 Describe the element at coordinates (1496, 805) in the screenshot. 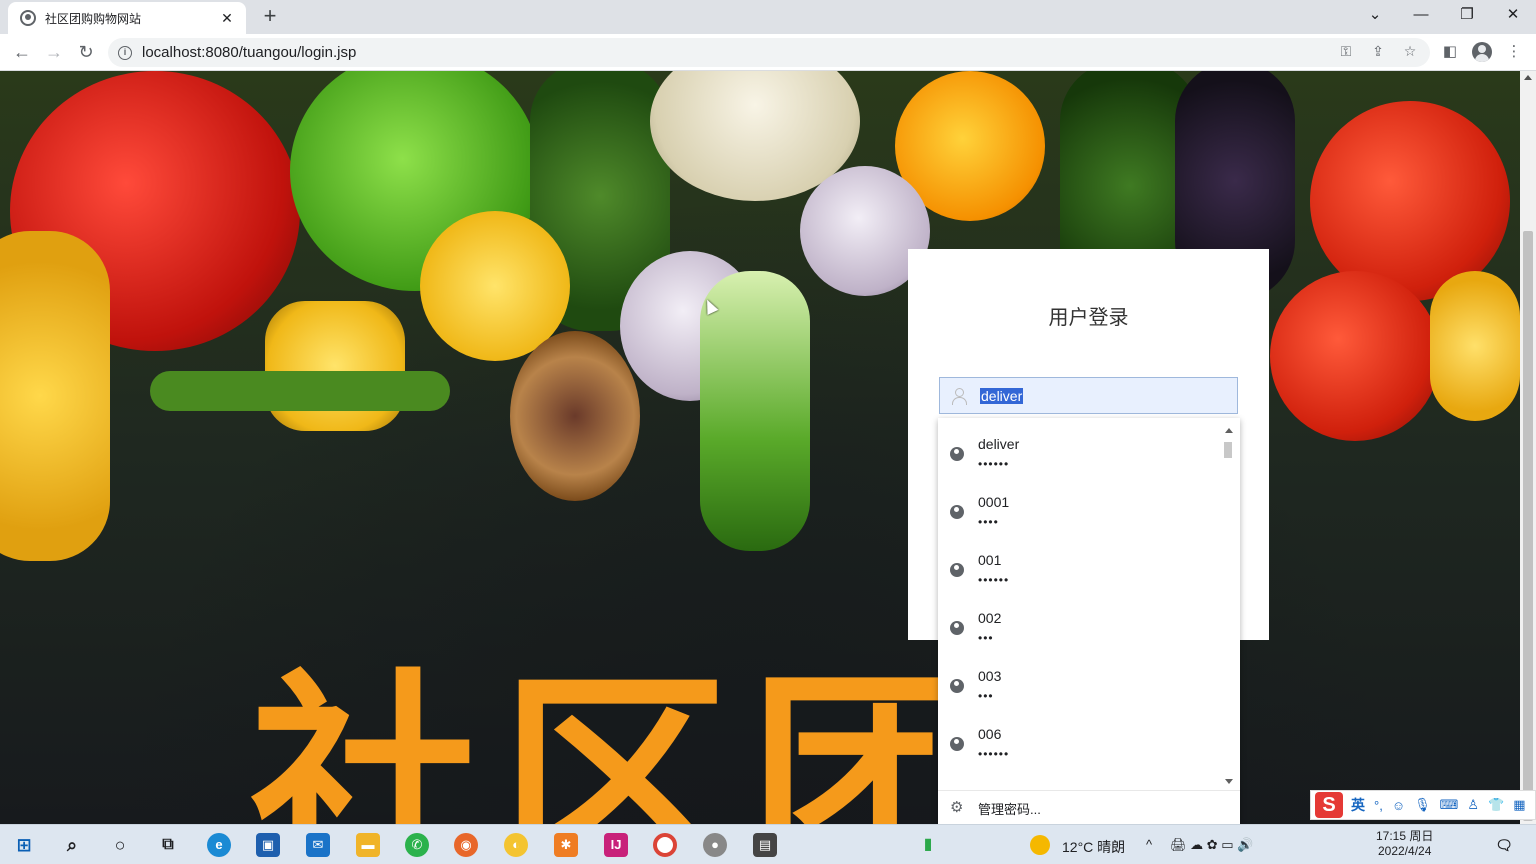

I see `skin-icon: 👕` at that location.